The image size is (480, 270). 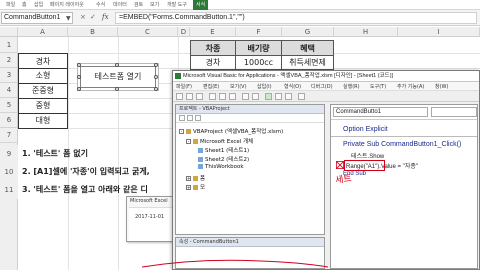 What do you see at coordinates (278, 96) in the screenshot?
I see `pause-icon` at bounding box center [278, 96].